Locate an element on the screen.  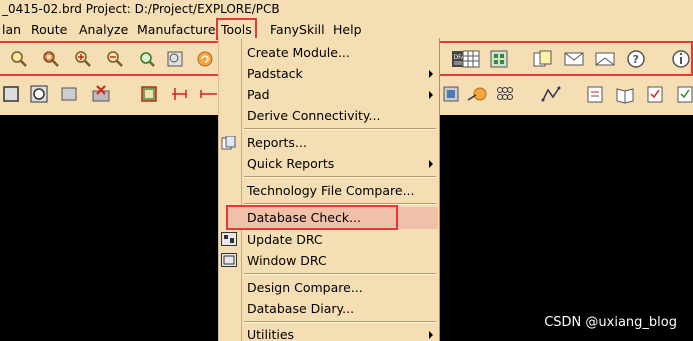
menu-help: Help is located at coordinates (347, 29).